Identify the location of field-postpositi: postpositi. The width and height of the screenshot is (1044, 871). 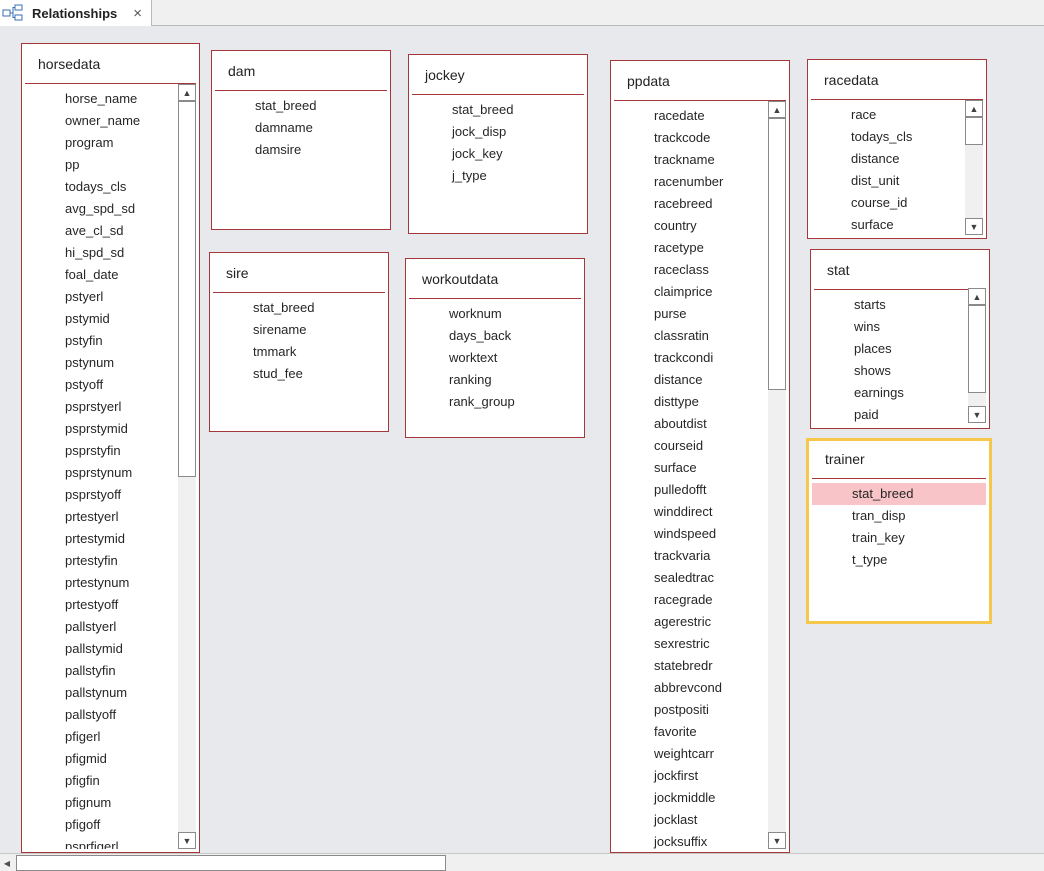
(691, 710).